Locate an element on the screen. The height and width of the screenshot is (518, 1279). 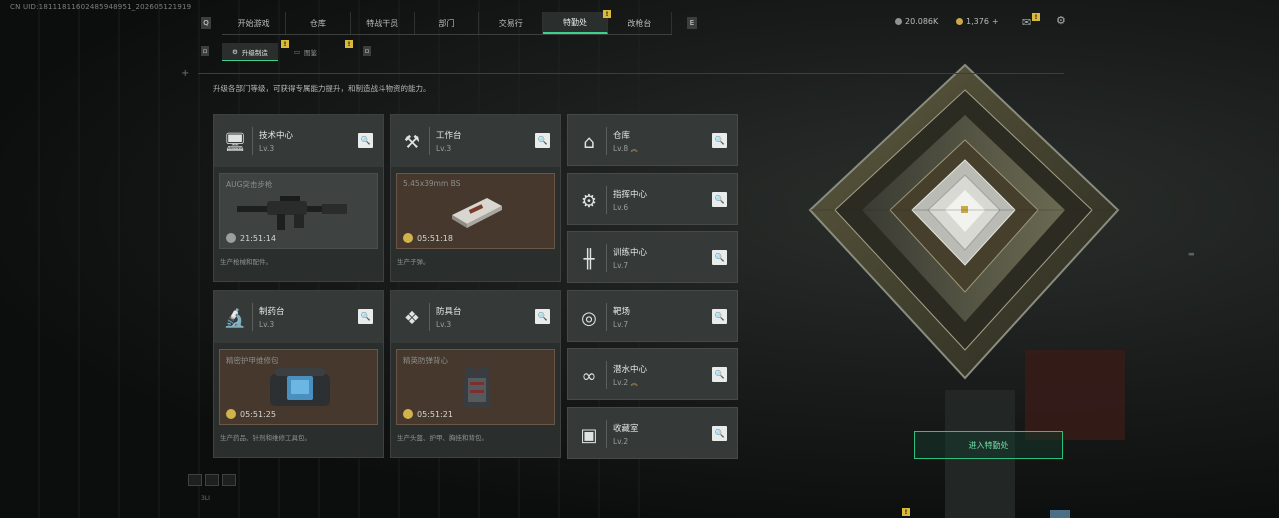
enter-special-ops-button: 进入特勤处 is located at coordinates (988, 445).